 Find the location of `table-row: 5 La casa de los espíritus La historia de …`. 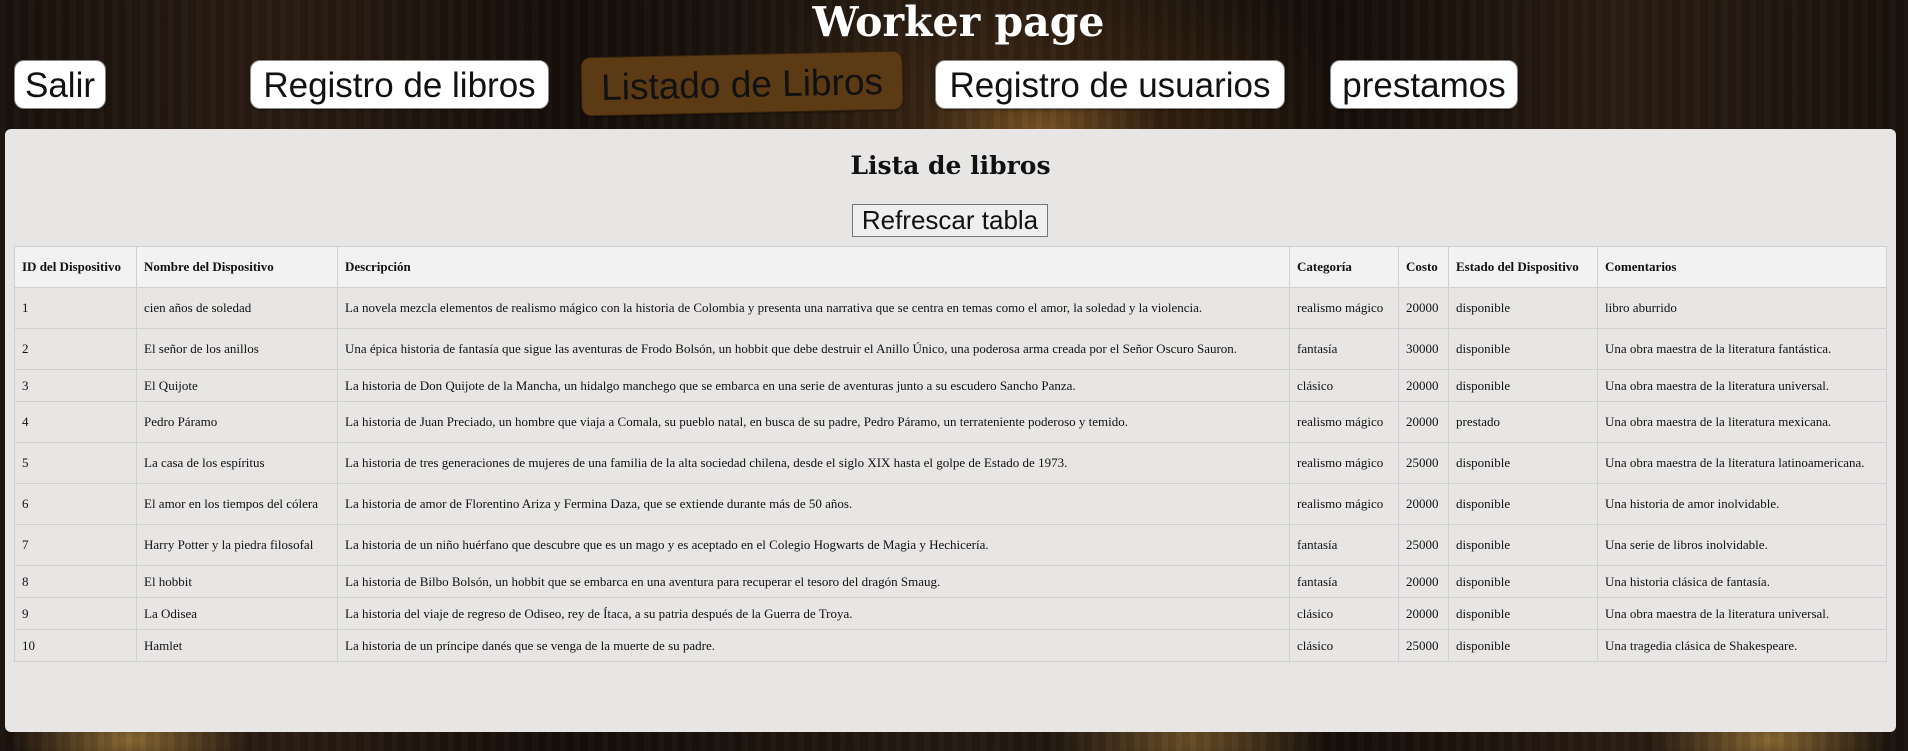

table-row: 5 La casa de los espíritus La historia de … is located at coordinates (950, 463).